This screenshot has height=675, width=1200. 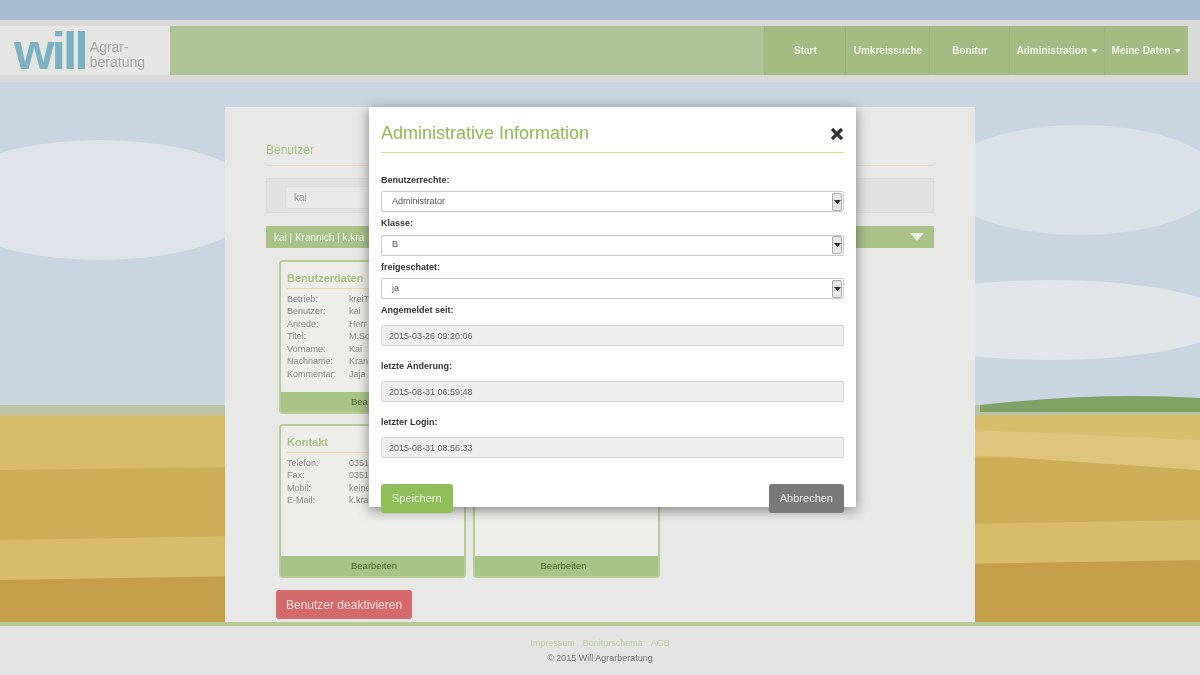 I want to click on save-button: Speichern, so click(x=417, y=499).